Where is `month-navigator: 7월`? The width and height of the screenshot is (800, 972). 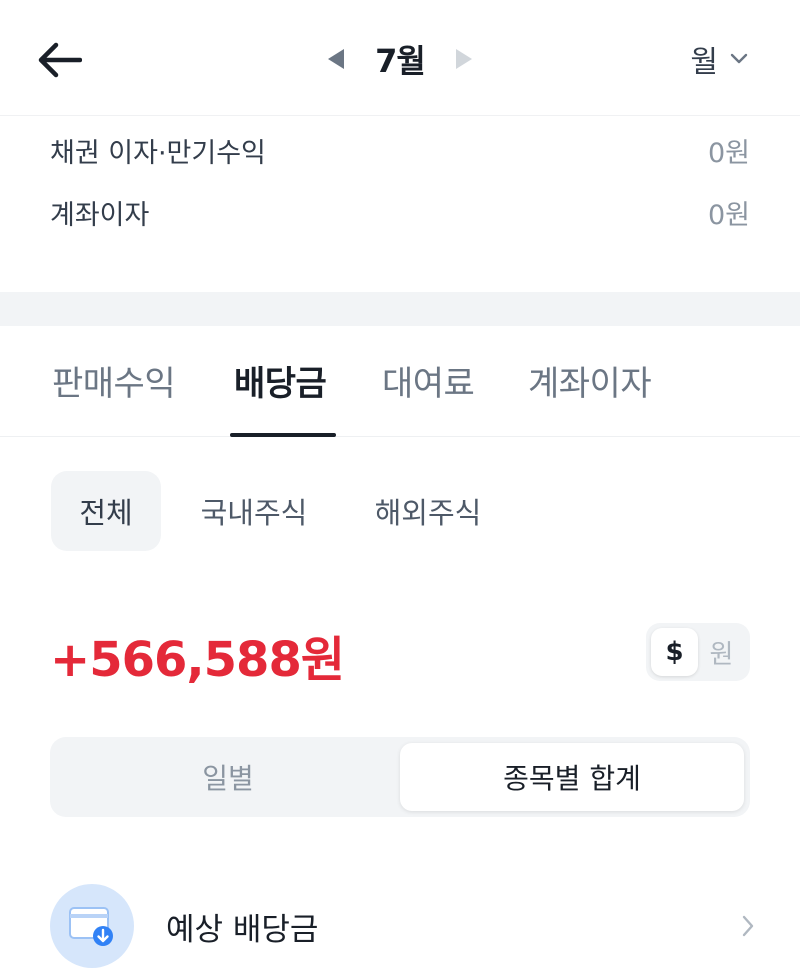 month-navigator: 7월 is located at coordinates (400, 59).